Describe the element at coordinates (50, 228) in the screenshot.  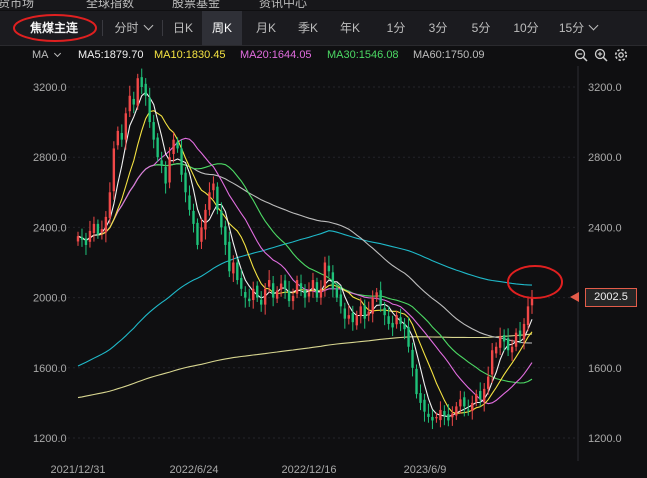
I see `y-tick-label: 2400.0` at that location.